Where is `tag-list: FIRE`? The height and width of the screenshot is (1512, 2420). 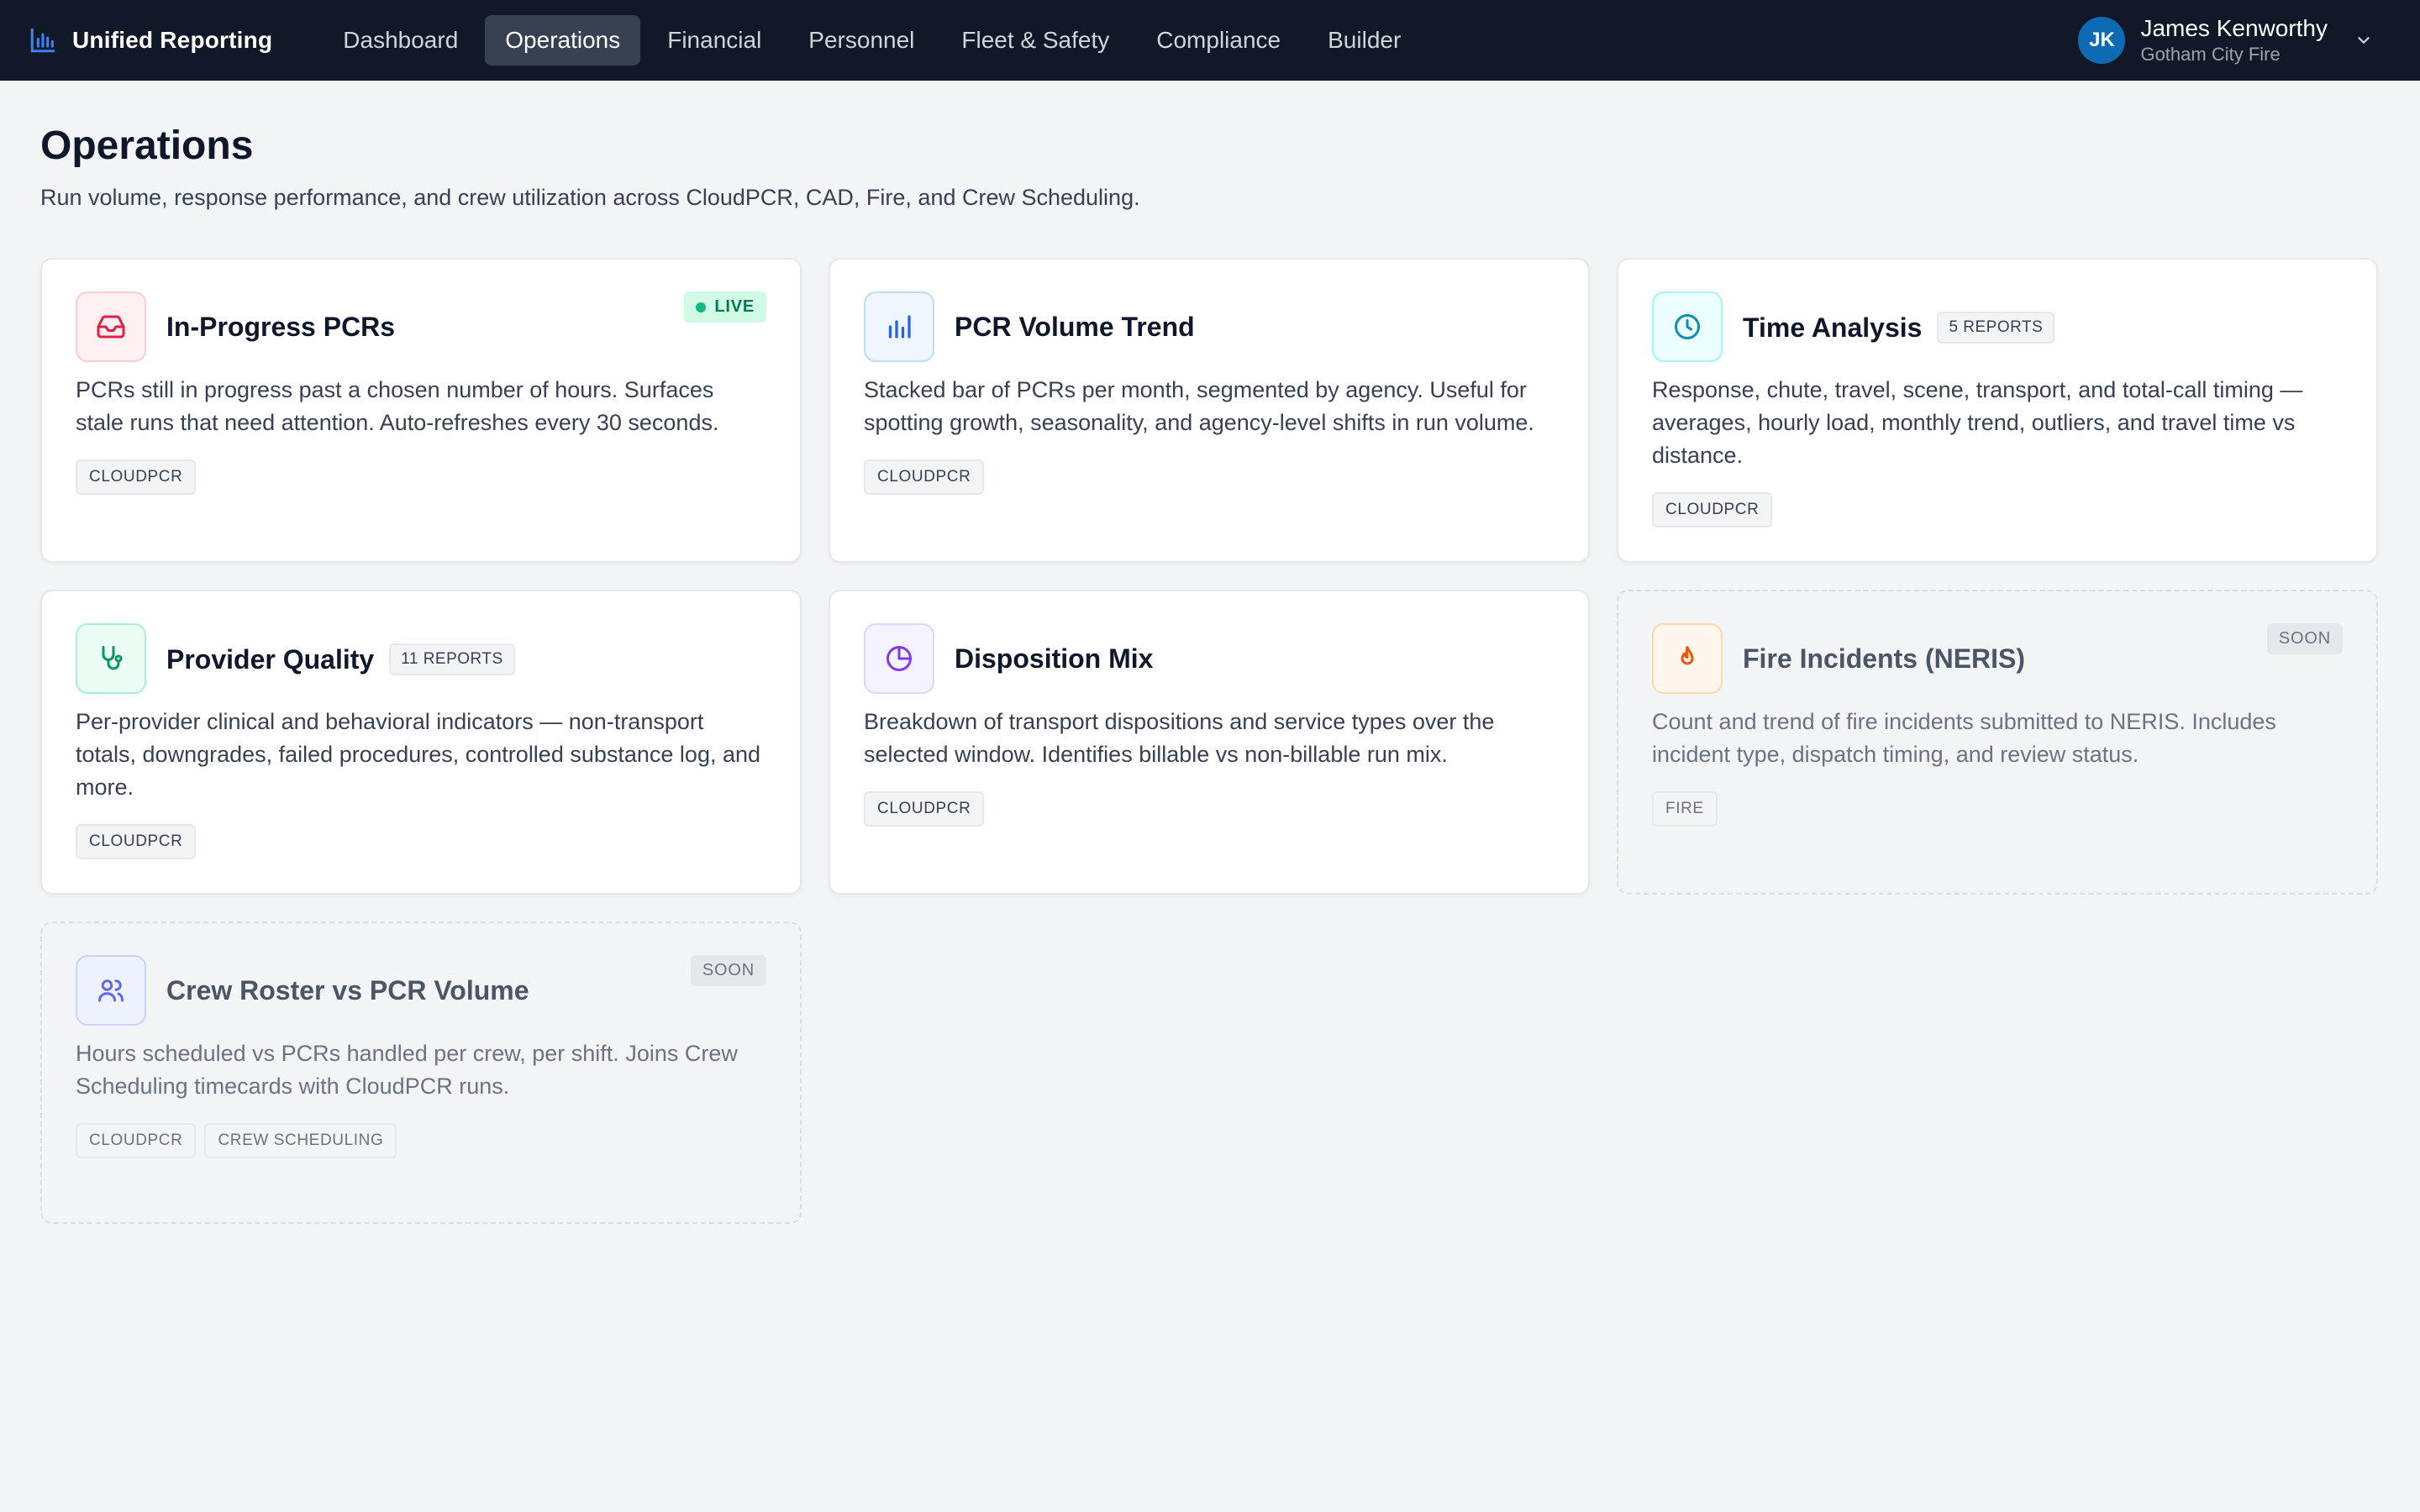 tag-list: FIRE is located at coordinates (1997, 809).